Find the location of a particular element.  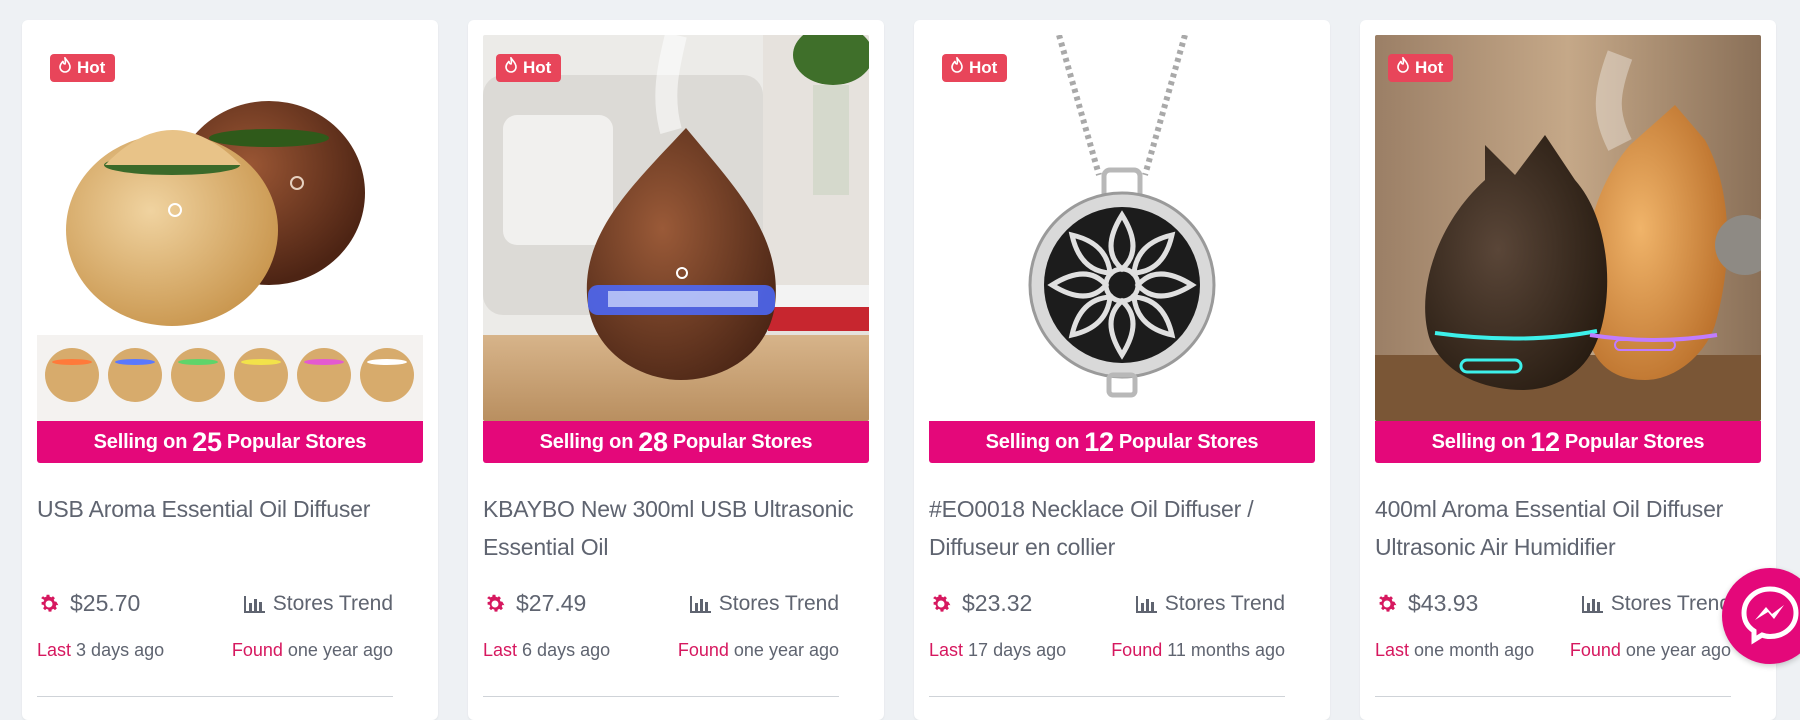

store-count: 25 is located at coordinates (207, 441).